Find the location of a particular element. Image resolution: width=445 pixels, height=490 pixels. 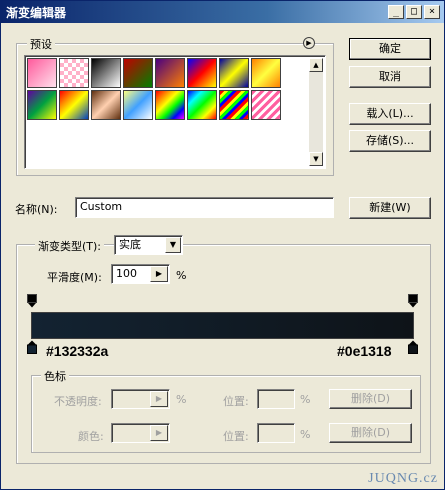

smoothness-arrow-icon: ▶ is located at coordinates (159, 274).